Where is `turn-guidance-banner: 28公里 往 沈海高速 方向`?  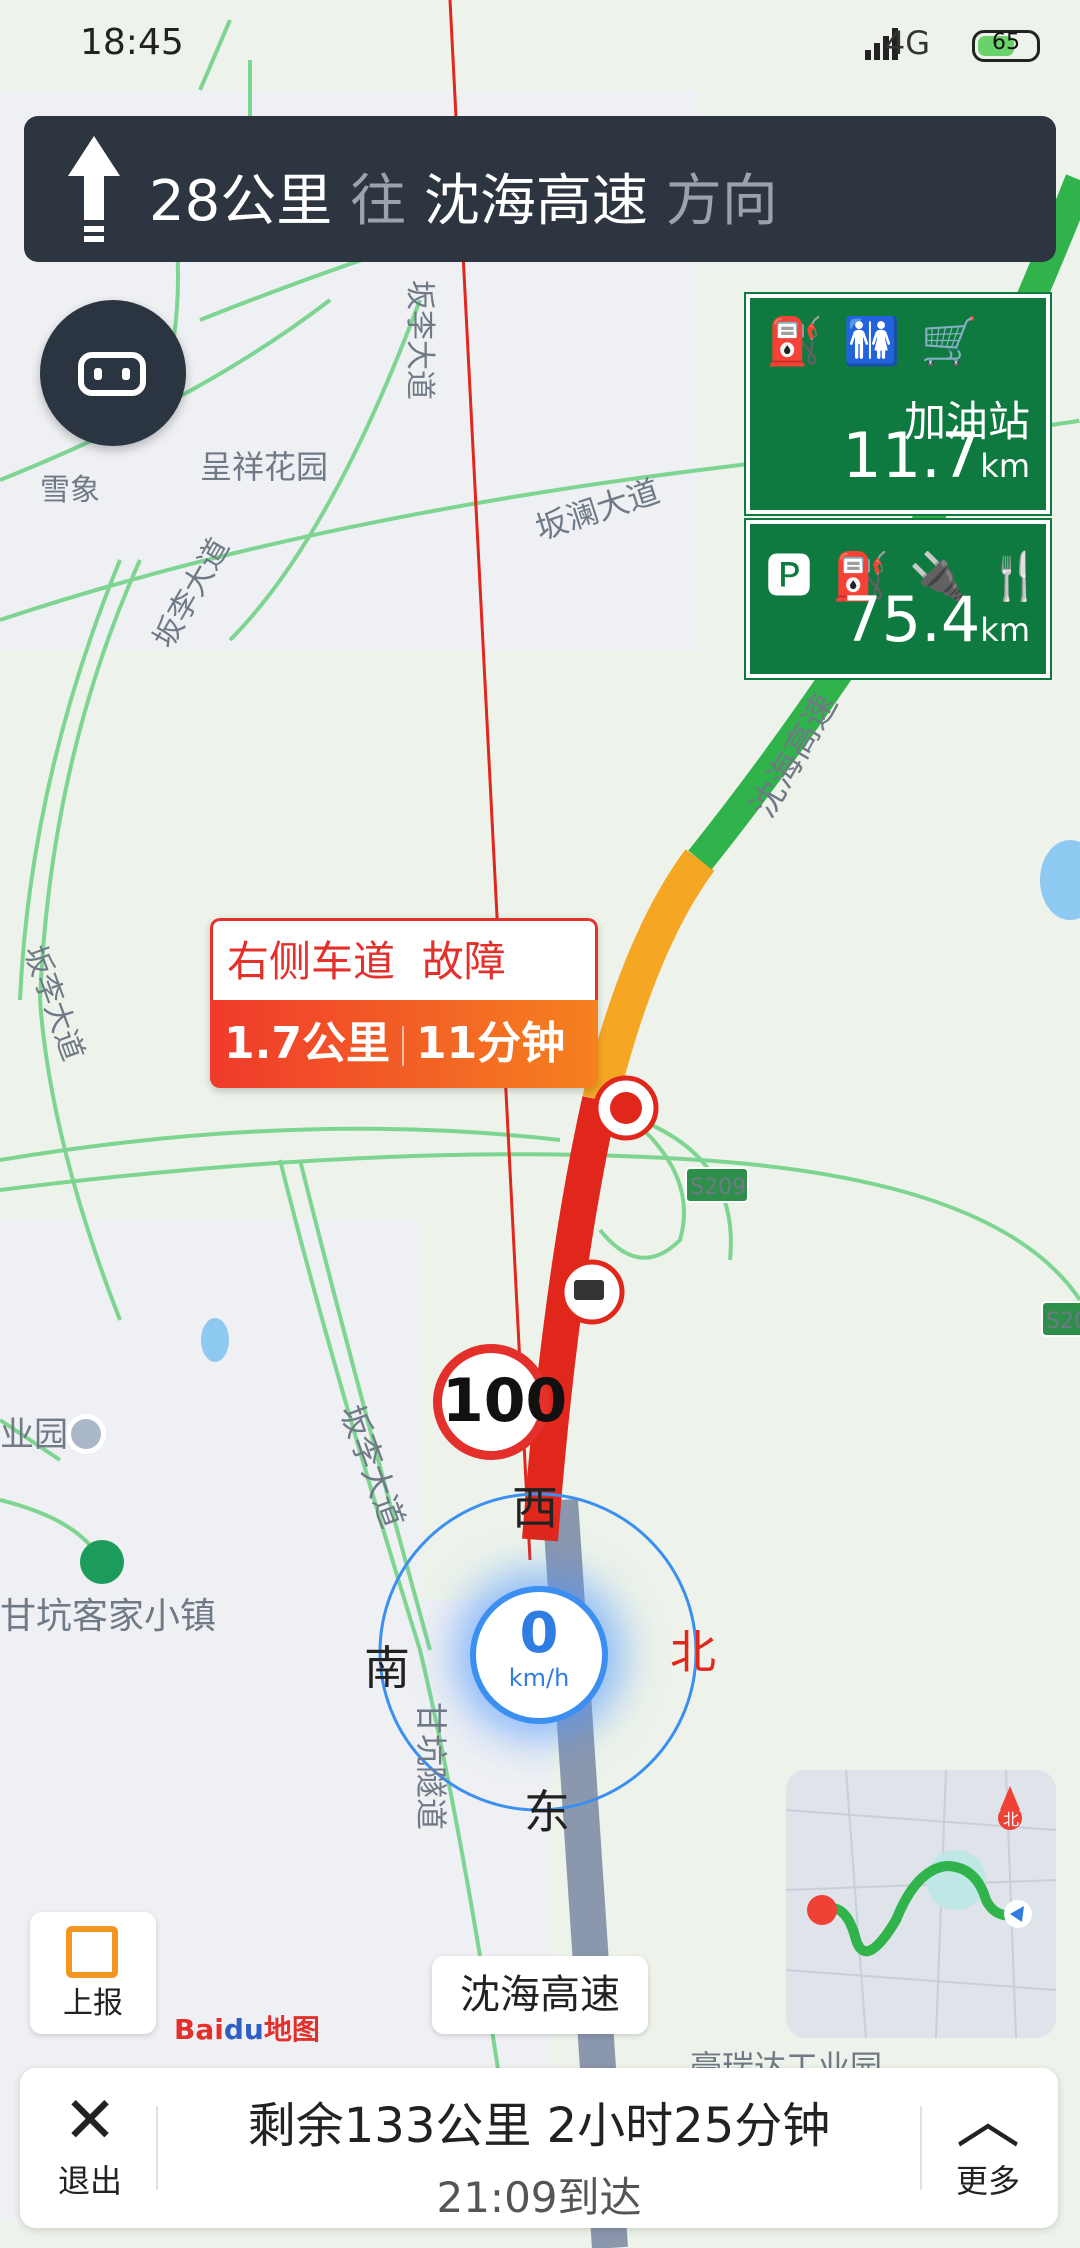 turn-guidance-banner: 28公里 往 沈海高速 方向 is located at coordinates (540, 189).